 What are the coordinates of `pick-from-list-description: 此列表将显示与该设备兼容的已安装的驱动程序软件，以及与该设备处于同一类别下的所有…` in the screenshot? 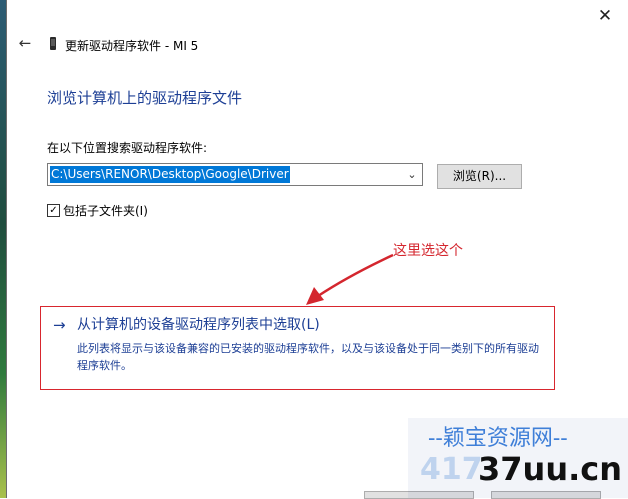 It's located at (308, 357).